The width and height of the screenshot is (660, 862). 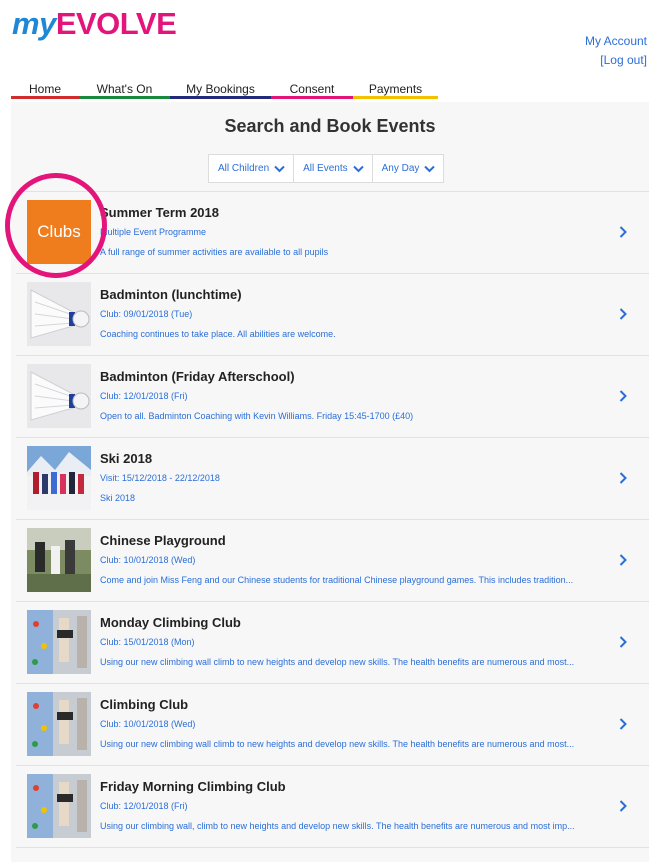 I want to click on tab-payments: Payments, so click(x=395, y=90).